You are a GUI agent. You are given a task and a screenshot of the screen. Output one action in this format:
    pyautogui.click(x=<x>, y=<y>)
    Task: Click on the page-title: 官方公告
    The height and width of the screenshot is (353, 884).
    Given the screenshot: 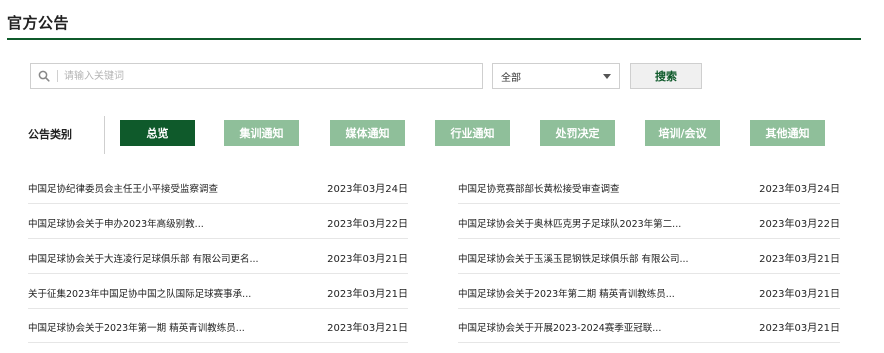 What is the action you would take?
    pyautogui.click(x=38, y=23)
    